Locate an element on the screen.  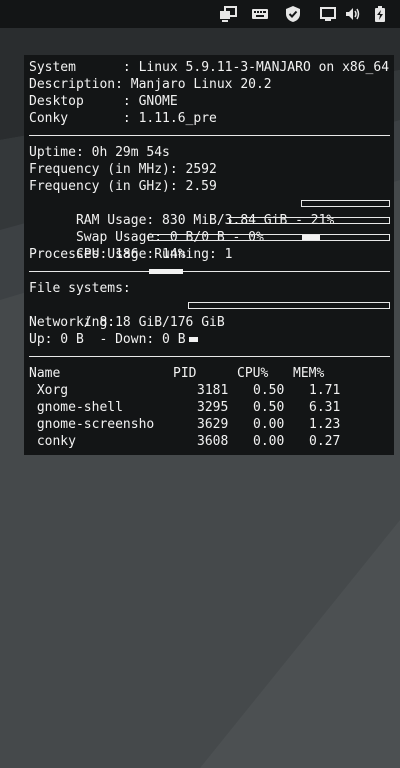
system-value: Linux 5.9.11-3-MANJARO on x86_64 is located at coordinates (264, 67).